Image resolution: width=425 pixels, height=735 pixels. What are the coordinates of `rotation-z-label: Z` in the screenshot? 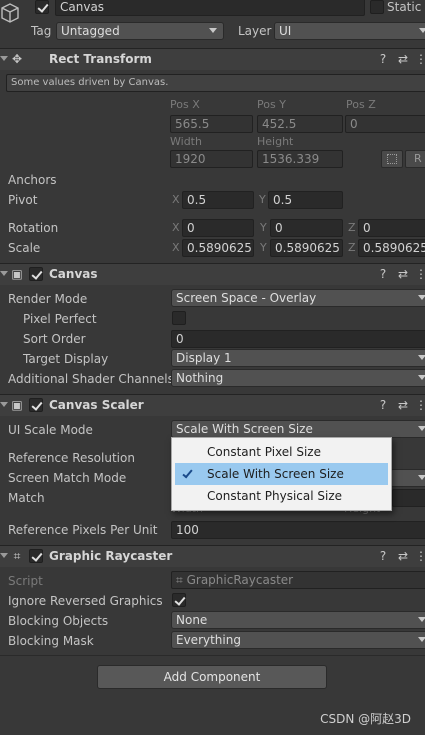 It's located at (352, 227).